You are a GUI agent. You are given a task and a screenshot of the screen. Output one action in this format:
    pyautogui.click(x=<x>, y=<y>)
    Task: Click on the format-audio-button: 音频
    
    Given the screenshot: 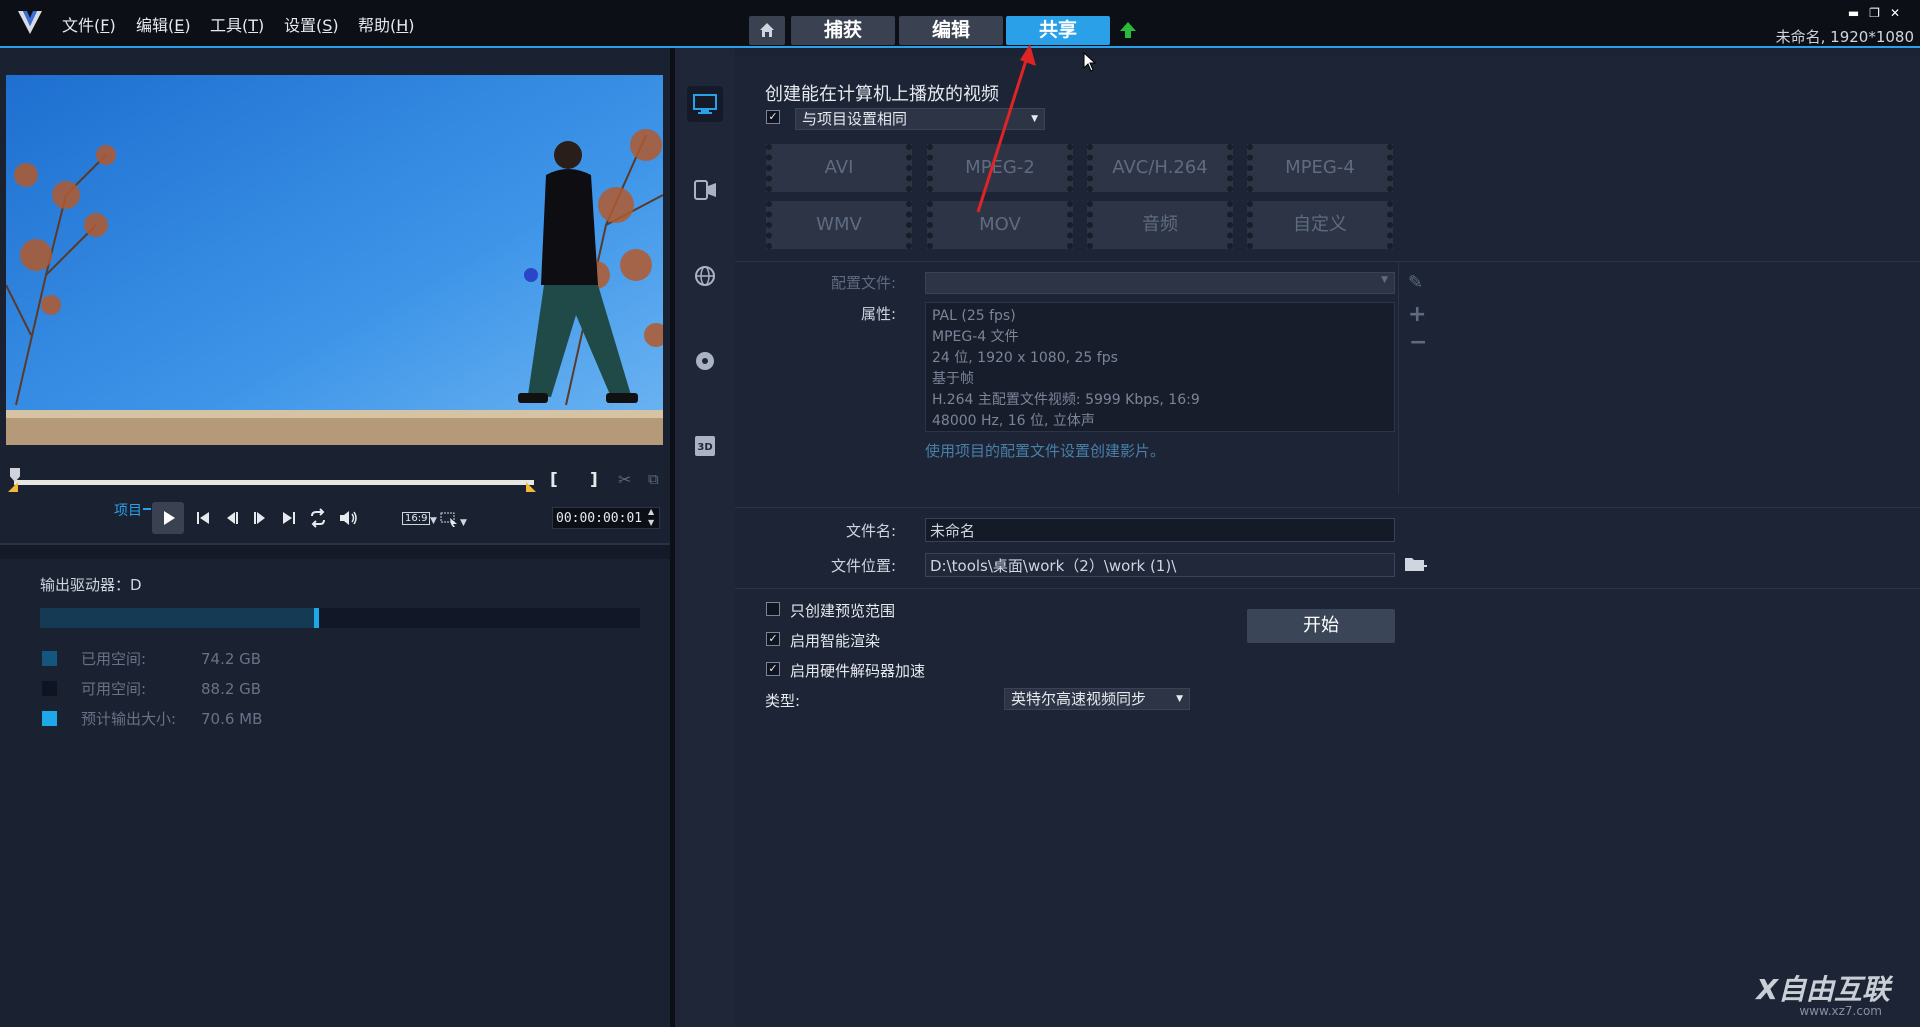 What is the action you would take?
    pyautogui.click(x=1160, y=225)
    